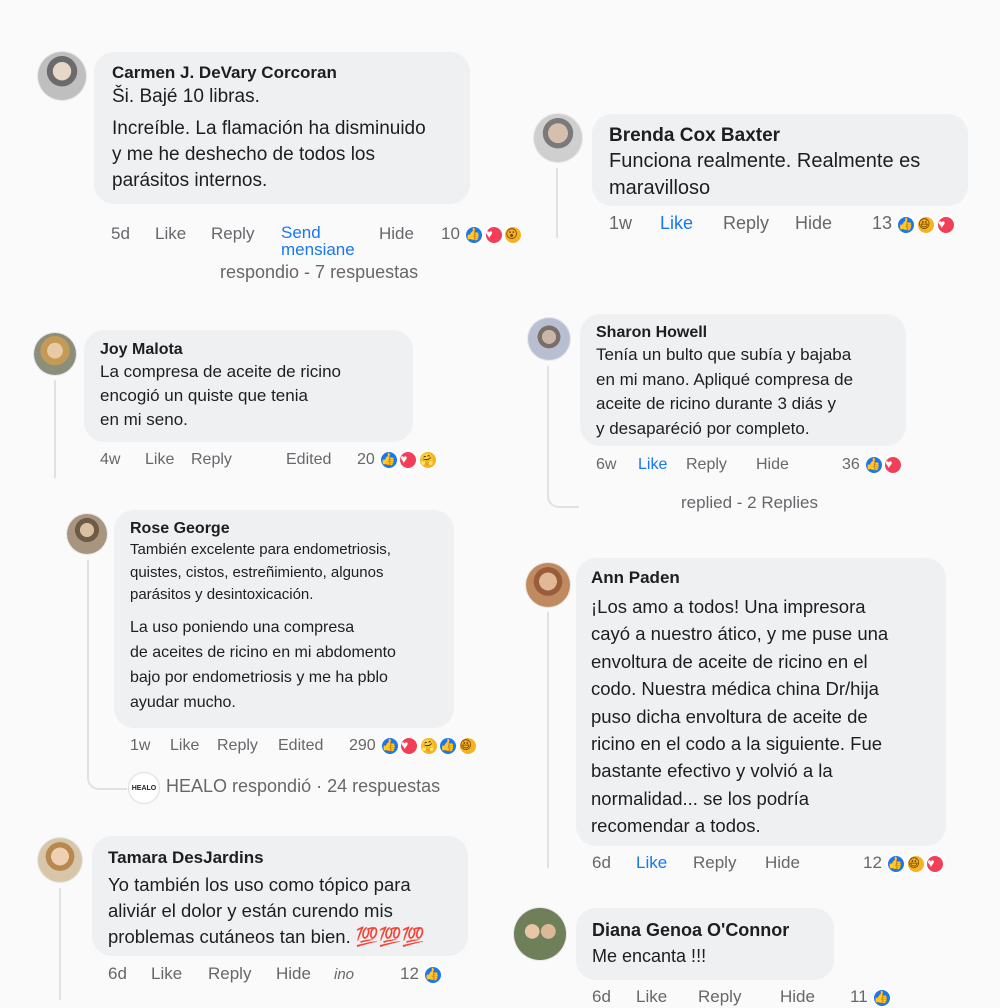 This screenshot has width=1000, height=1008. What do you see at coordinates (749, 503) in the screenshot?
I see `replies-link: replied - 2 Replies` at bounding box center [749, 503].